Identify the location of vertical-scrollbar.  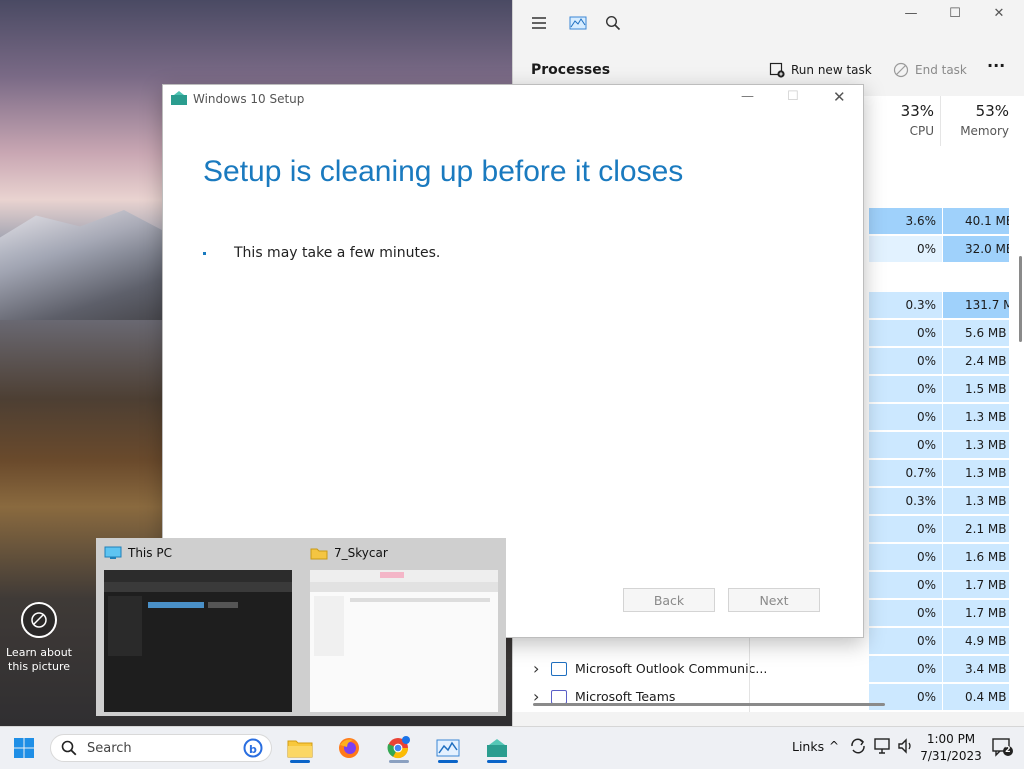
(1020, 299).